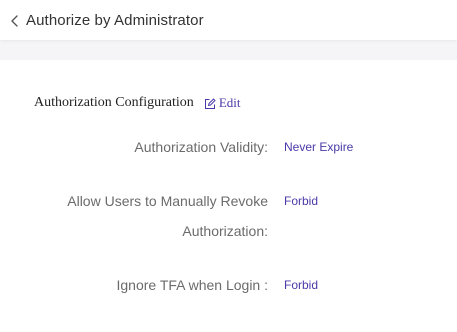 The image size is (457, 332). Describe the element at coordinates (115, 20) in the screenshot. I see `page-title: Authorize by Administrator` at that location.